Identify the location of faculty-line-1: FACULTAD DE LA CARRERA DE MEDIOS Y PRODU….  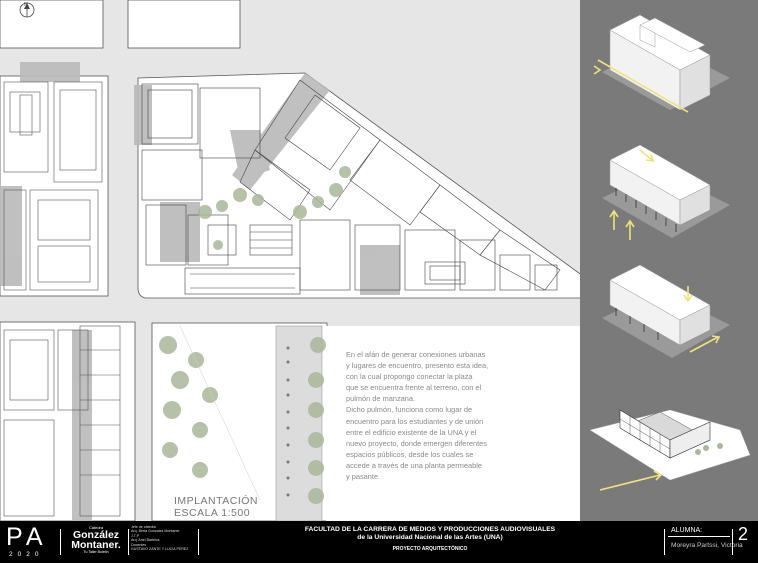
(430, 529).